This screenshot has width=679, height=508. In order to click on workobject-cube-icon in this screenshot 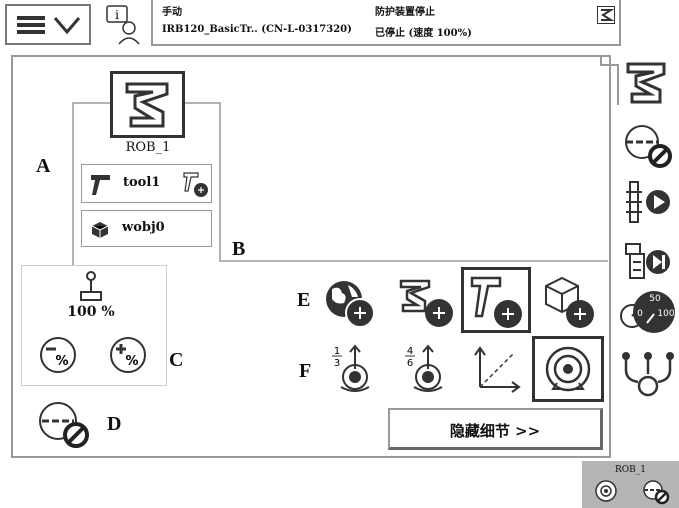, I will do `click(100, 230)`.